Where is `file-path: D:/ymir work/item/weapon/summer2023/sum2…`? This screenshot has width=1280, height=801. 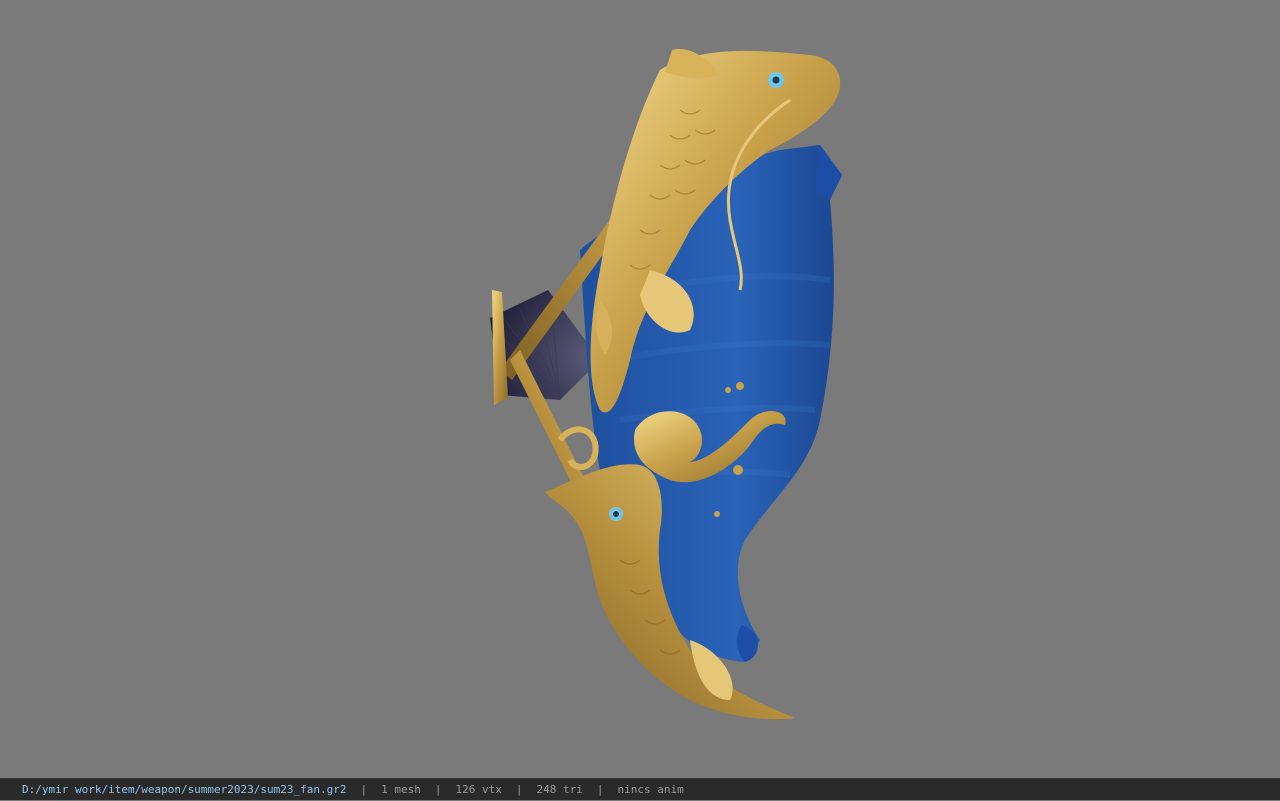 file-path: D:/ymir work/item/weapon/summer2023/sum2… is located at coordinates (184, 789).